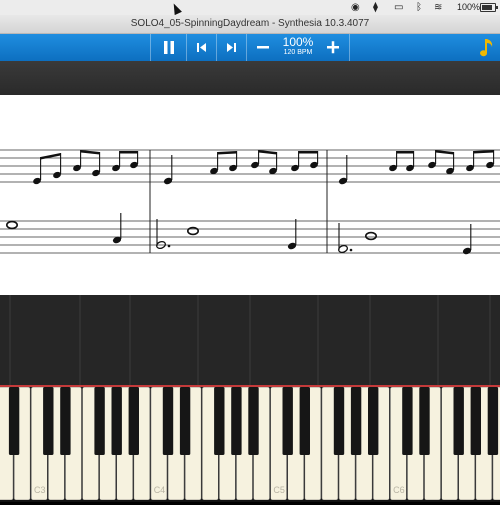  I want to click on pause-icon, so click(169, 47).